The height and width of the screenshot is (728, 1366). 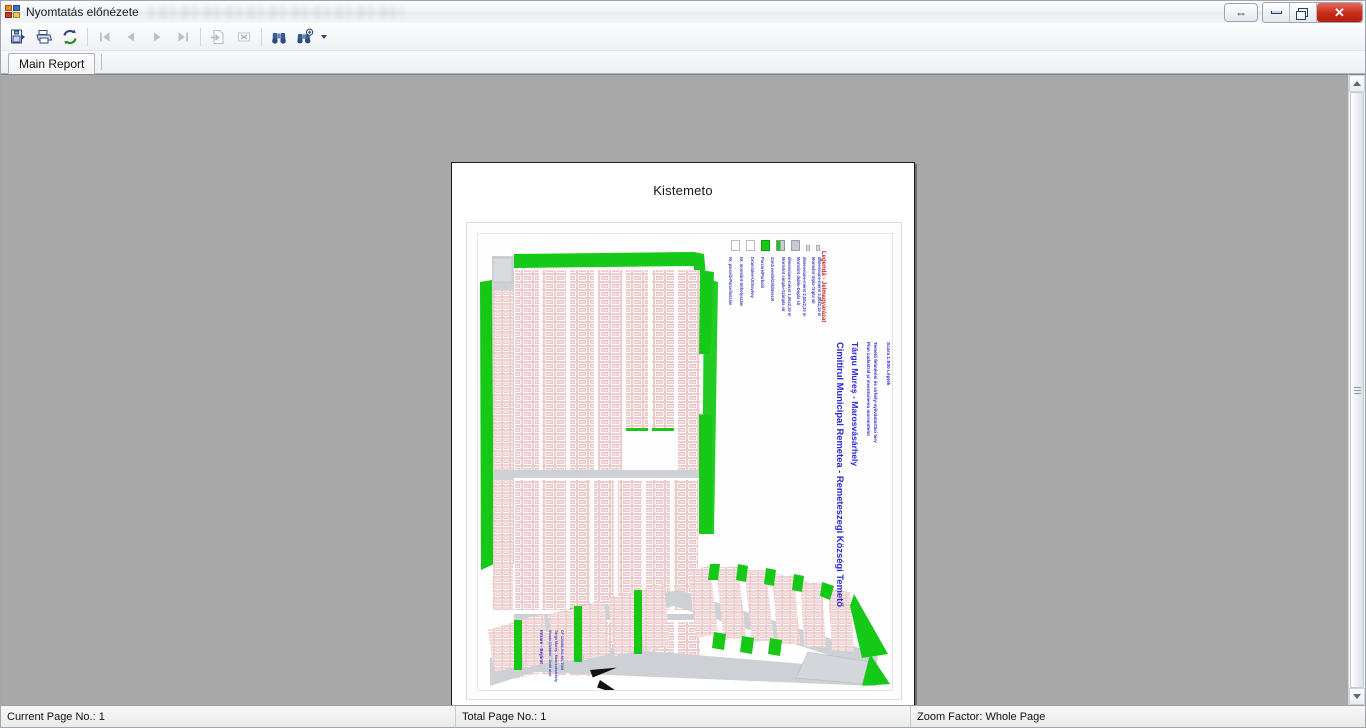 I want to click on tab-strip-divider, so click(x=102, y=62).